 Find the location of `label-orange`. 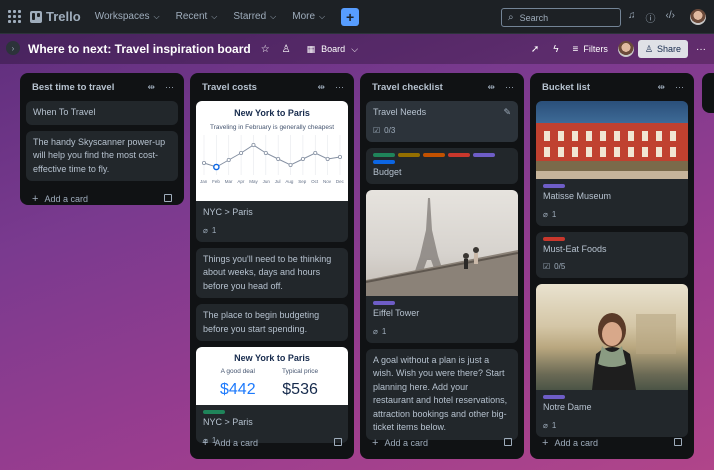

label-orange is located at coordinates (434, 154).